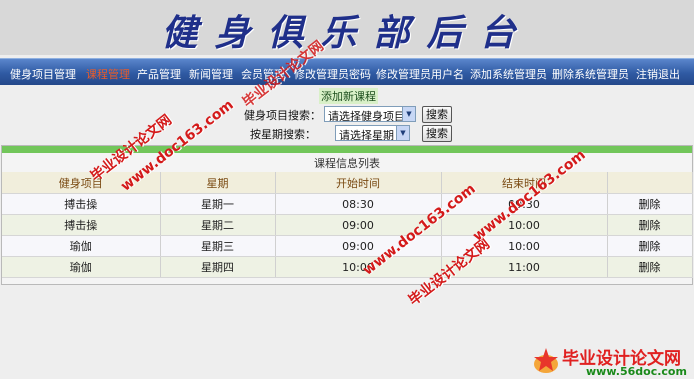  Describe the element at coordinates (366, 116) in the screenshot. I see `project-select-value: 请选择健身项目` at that location.